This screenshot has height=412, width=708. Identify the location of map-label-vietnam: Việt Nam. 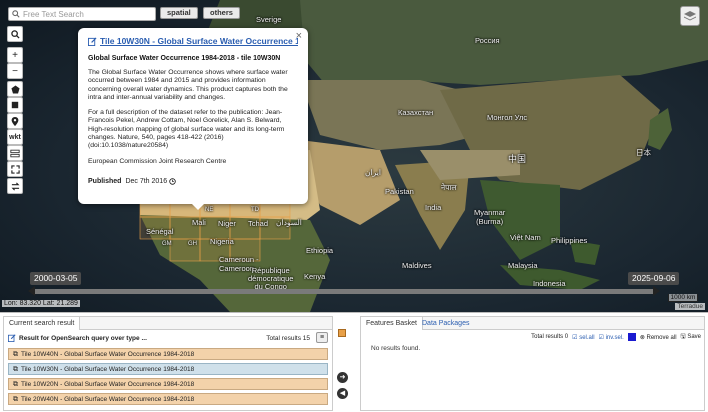
(525, 237).